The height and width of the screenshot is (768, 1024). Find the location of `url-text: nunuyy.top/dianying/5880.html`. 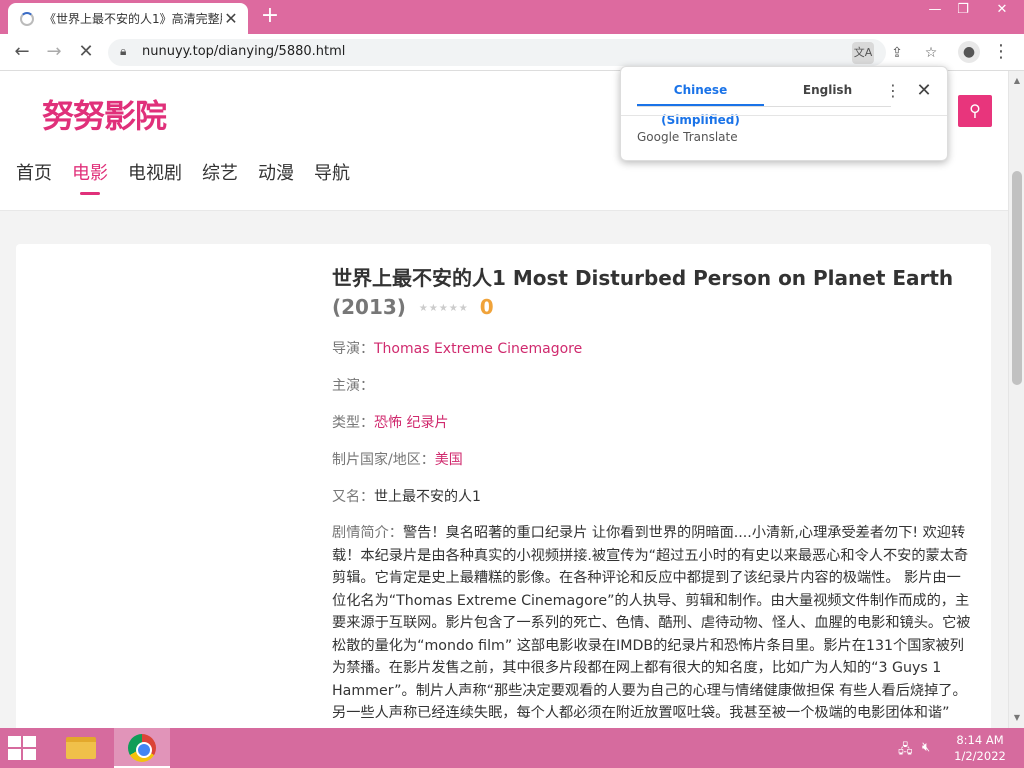

url-text: nunuyy.top/dianying/5880.html is located at coordinates (243, 51).